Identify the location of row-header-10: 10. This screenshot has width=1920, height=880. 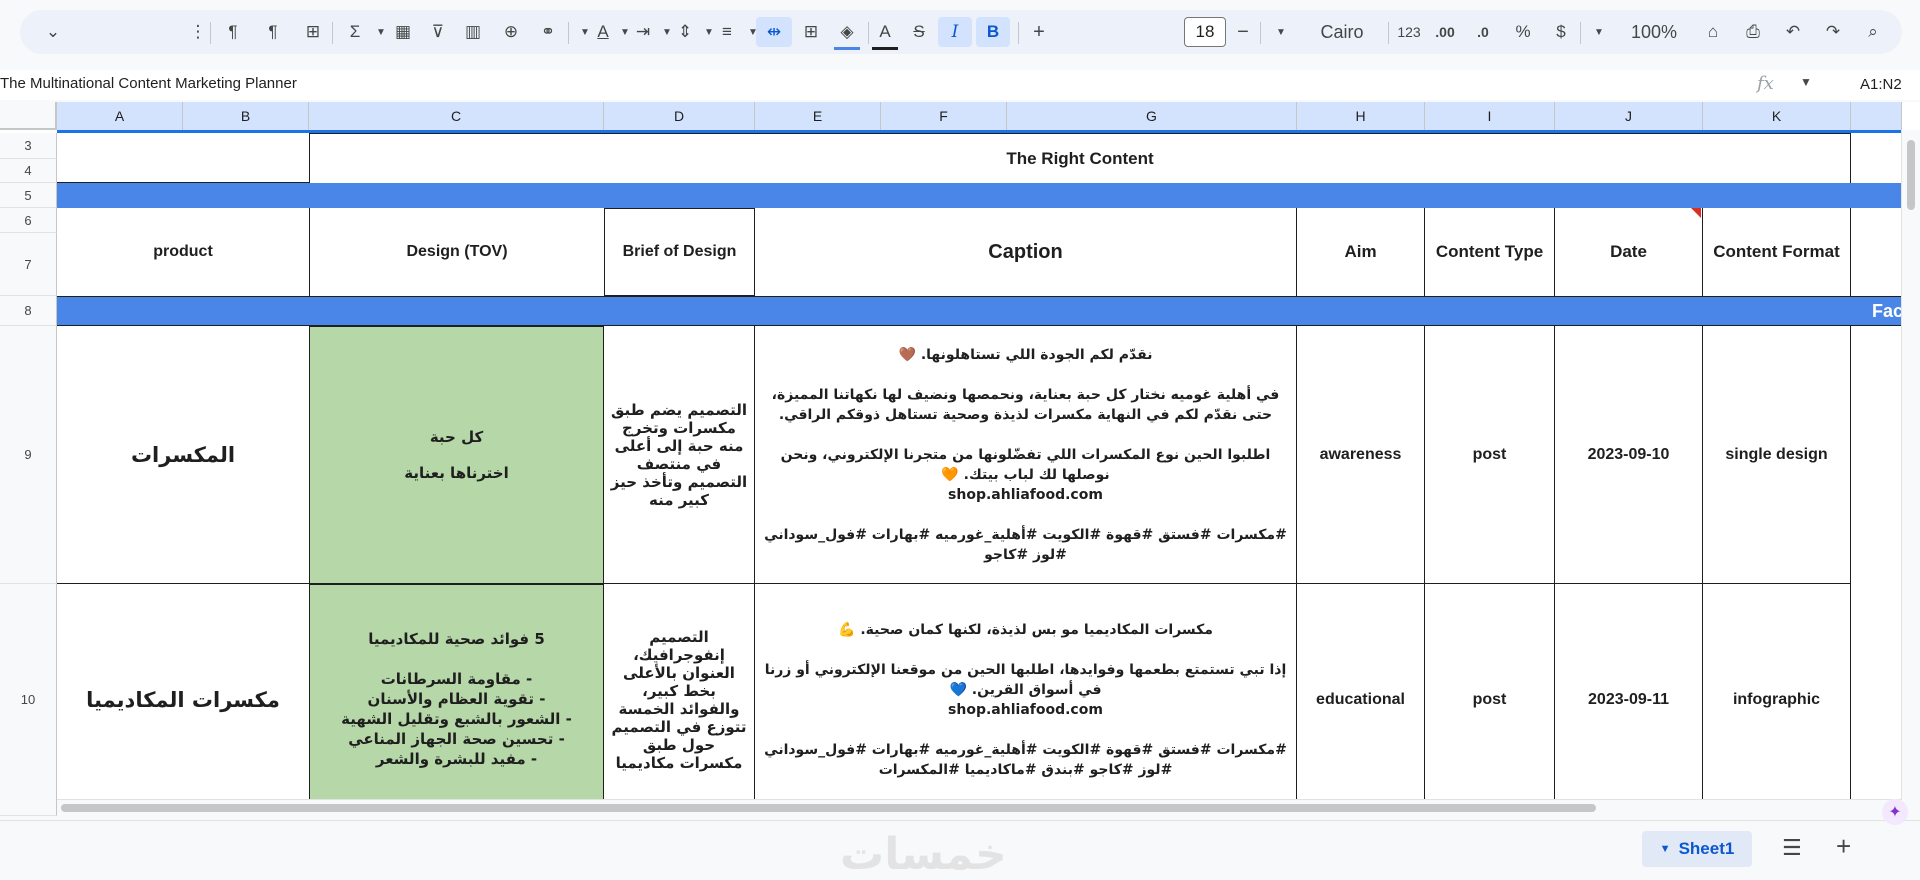
(28, 700).